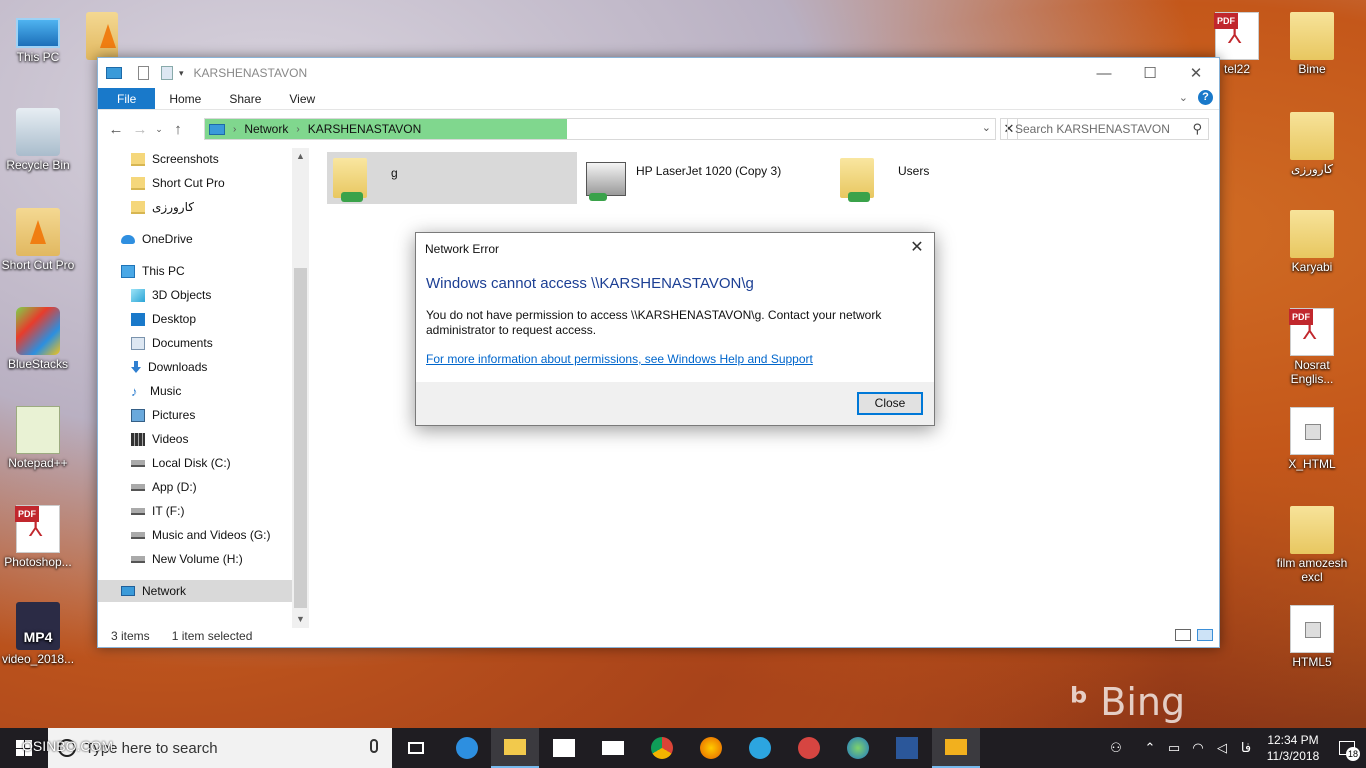  Describe the element at coordinates (1205, 97) in the screenshot. I see `help-icon: ?` at that location.